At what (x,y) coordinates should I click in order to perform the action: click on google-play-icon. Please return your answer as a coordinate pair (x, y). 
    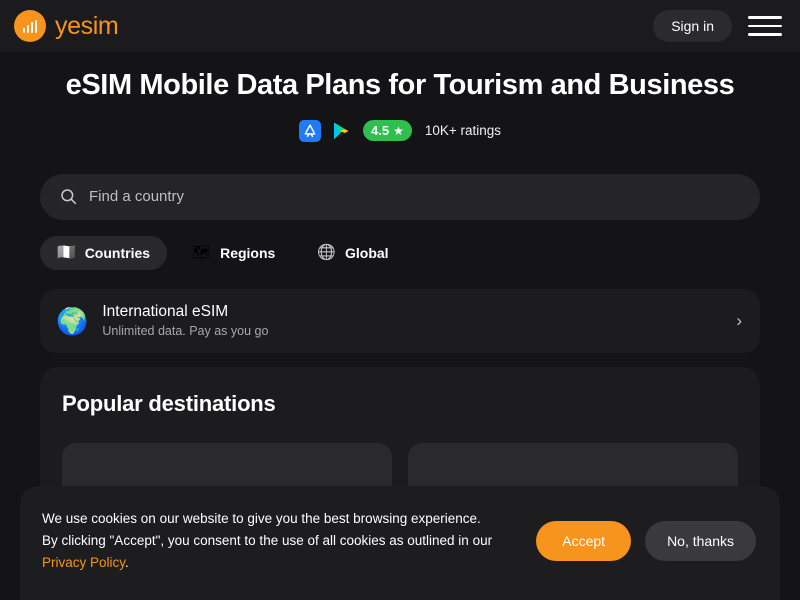
    Looking at the image, I should click on (341, 131).